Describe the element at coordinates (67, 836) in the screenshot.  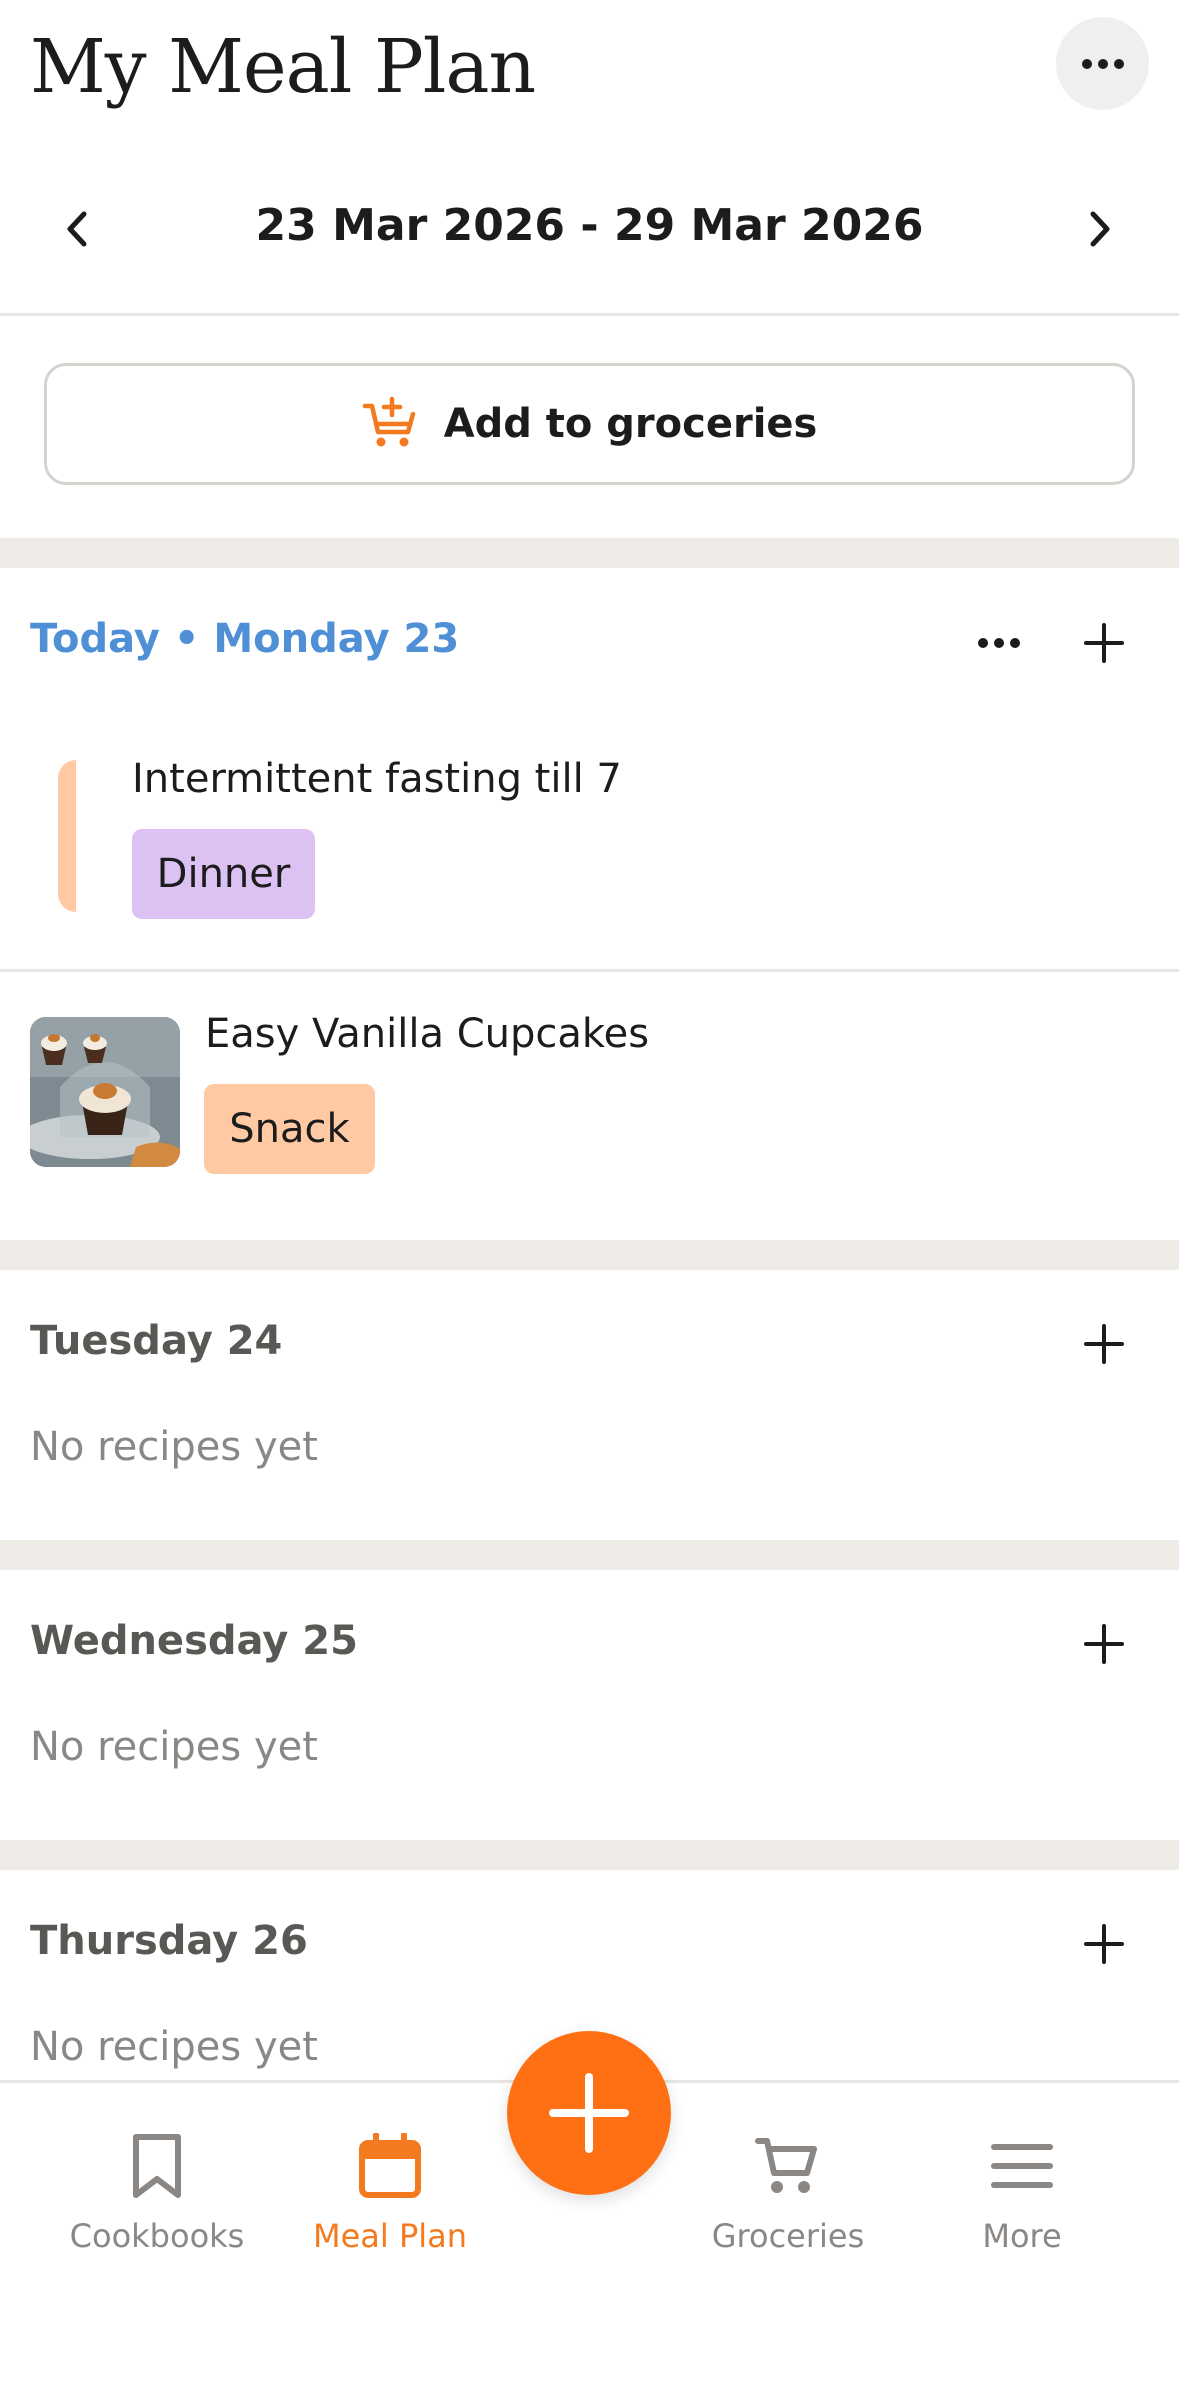
I see `note-accent-bar` at that location.